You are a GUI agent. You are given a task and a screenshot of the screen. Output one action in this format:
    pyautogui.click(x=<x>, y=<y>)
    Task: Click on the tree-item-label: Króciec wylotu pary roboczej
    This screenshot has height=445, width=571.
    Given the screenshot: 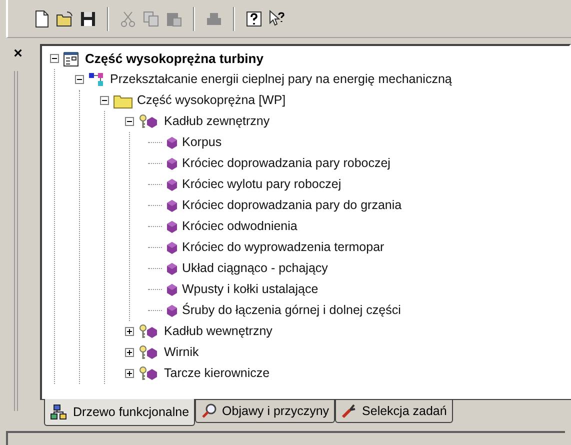 What is the action you would take?
    pyautogui.click(x=262, y=184)
    